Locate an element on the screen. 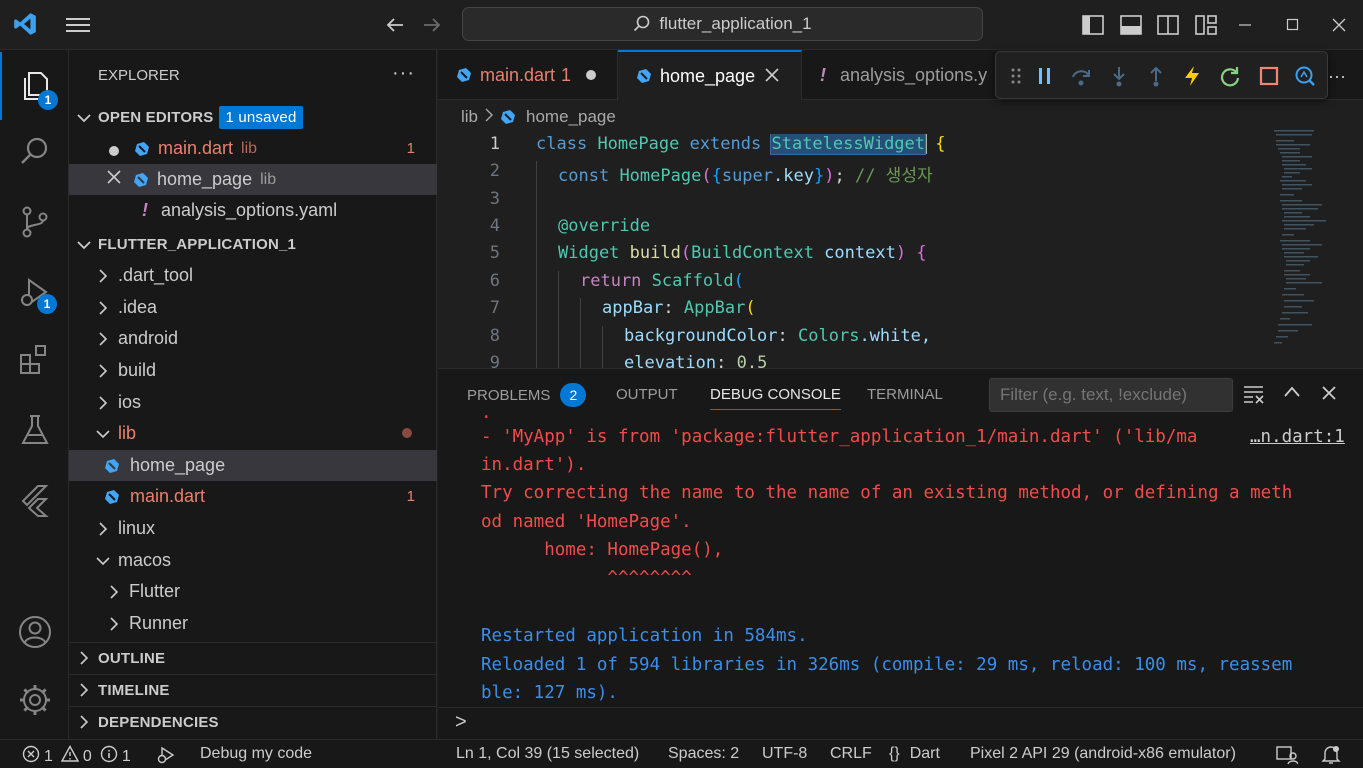 The image size is (1363, 768). indentation: Spaces: 2 is located at coordinates (703, 754).